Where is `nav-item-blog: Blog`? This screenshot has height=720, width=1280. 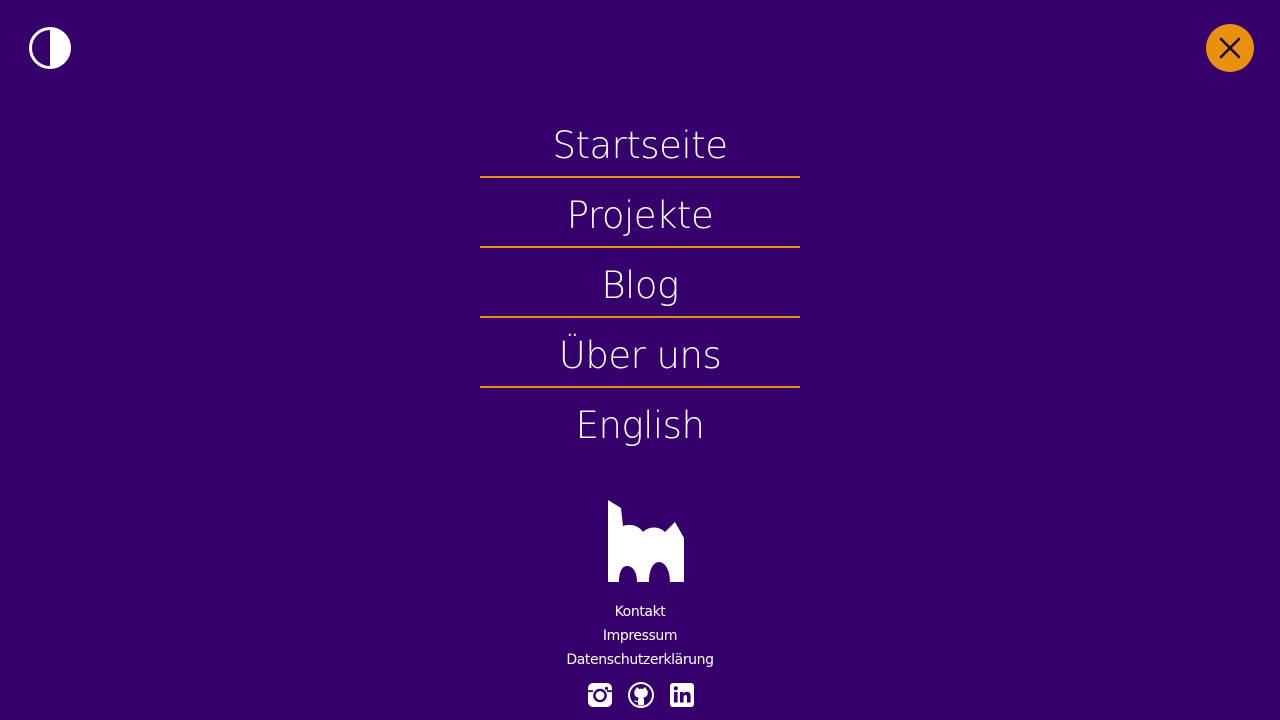 nav-item-blog: Blog is located at coordinates (640, 283).